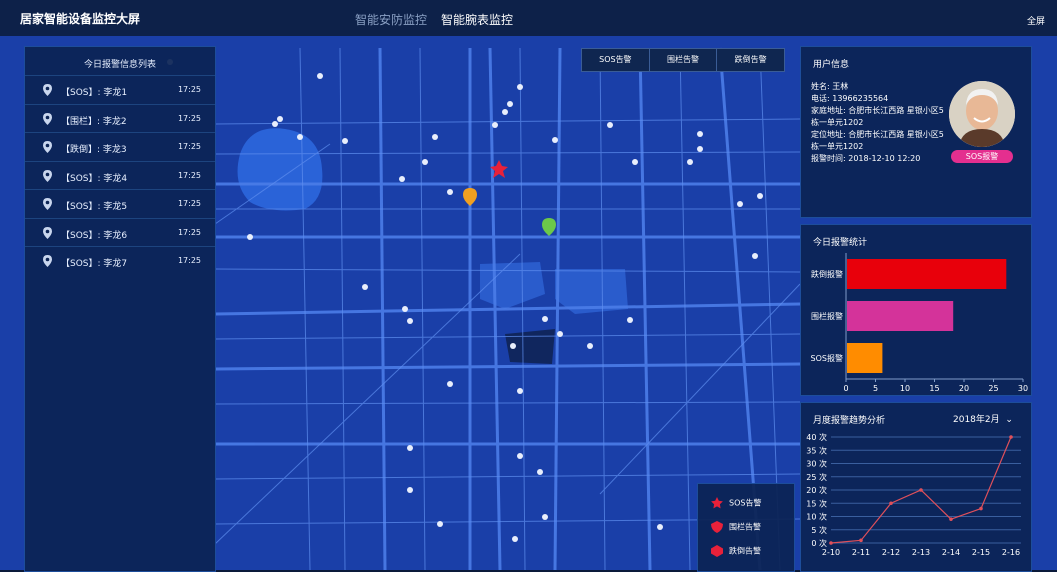 This screenshot has height=572, width=1057. I want to click on category-label: 围栏报警, so click(827, 316).